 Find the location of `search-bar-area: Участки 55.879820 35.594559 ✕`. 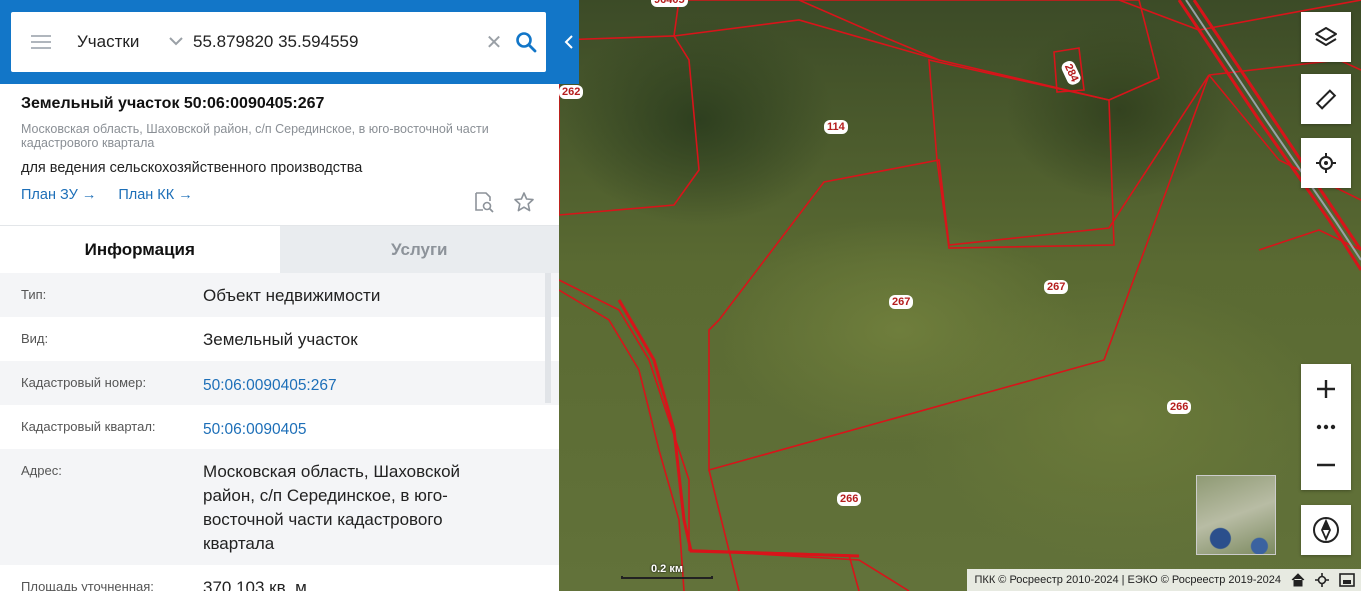

search-bar-area: Участки 55.879820 35.594559 ✕ is located at coordinates (279, 42).